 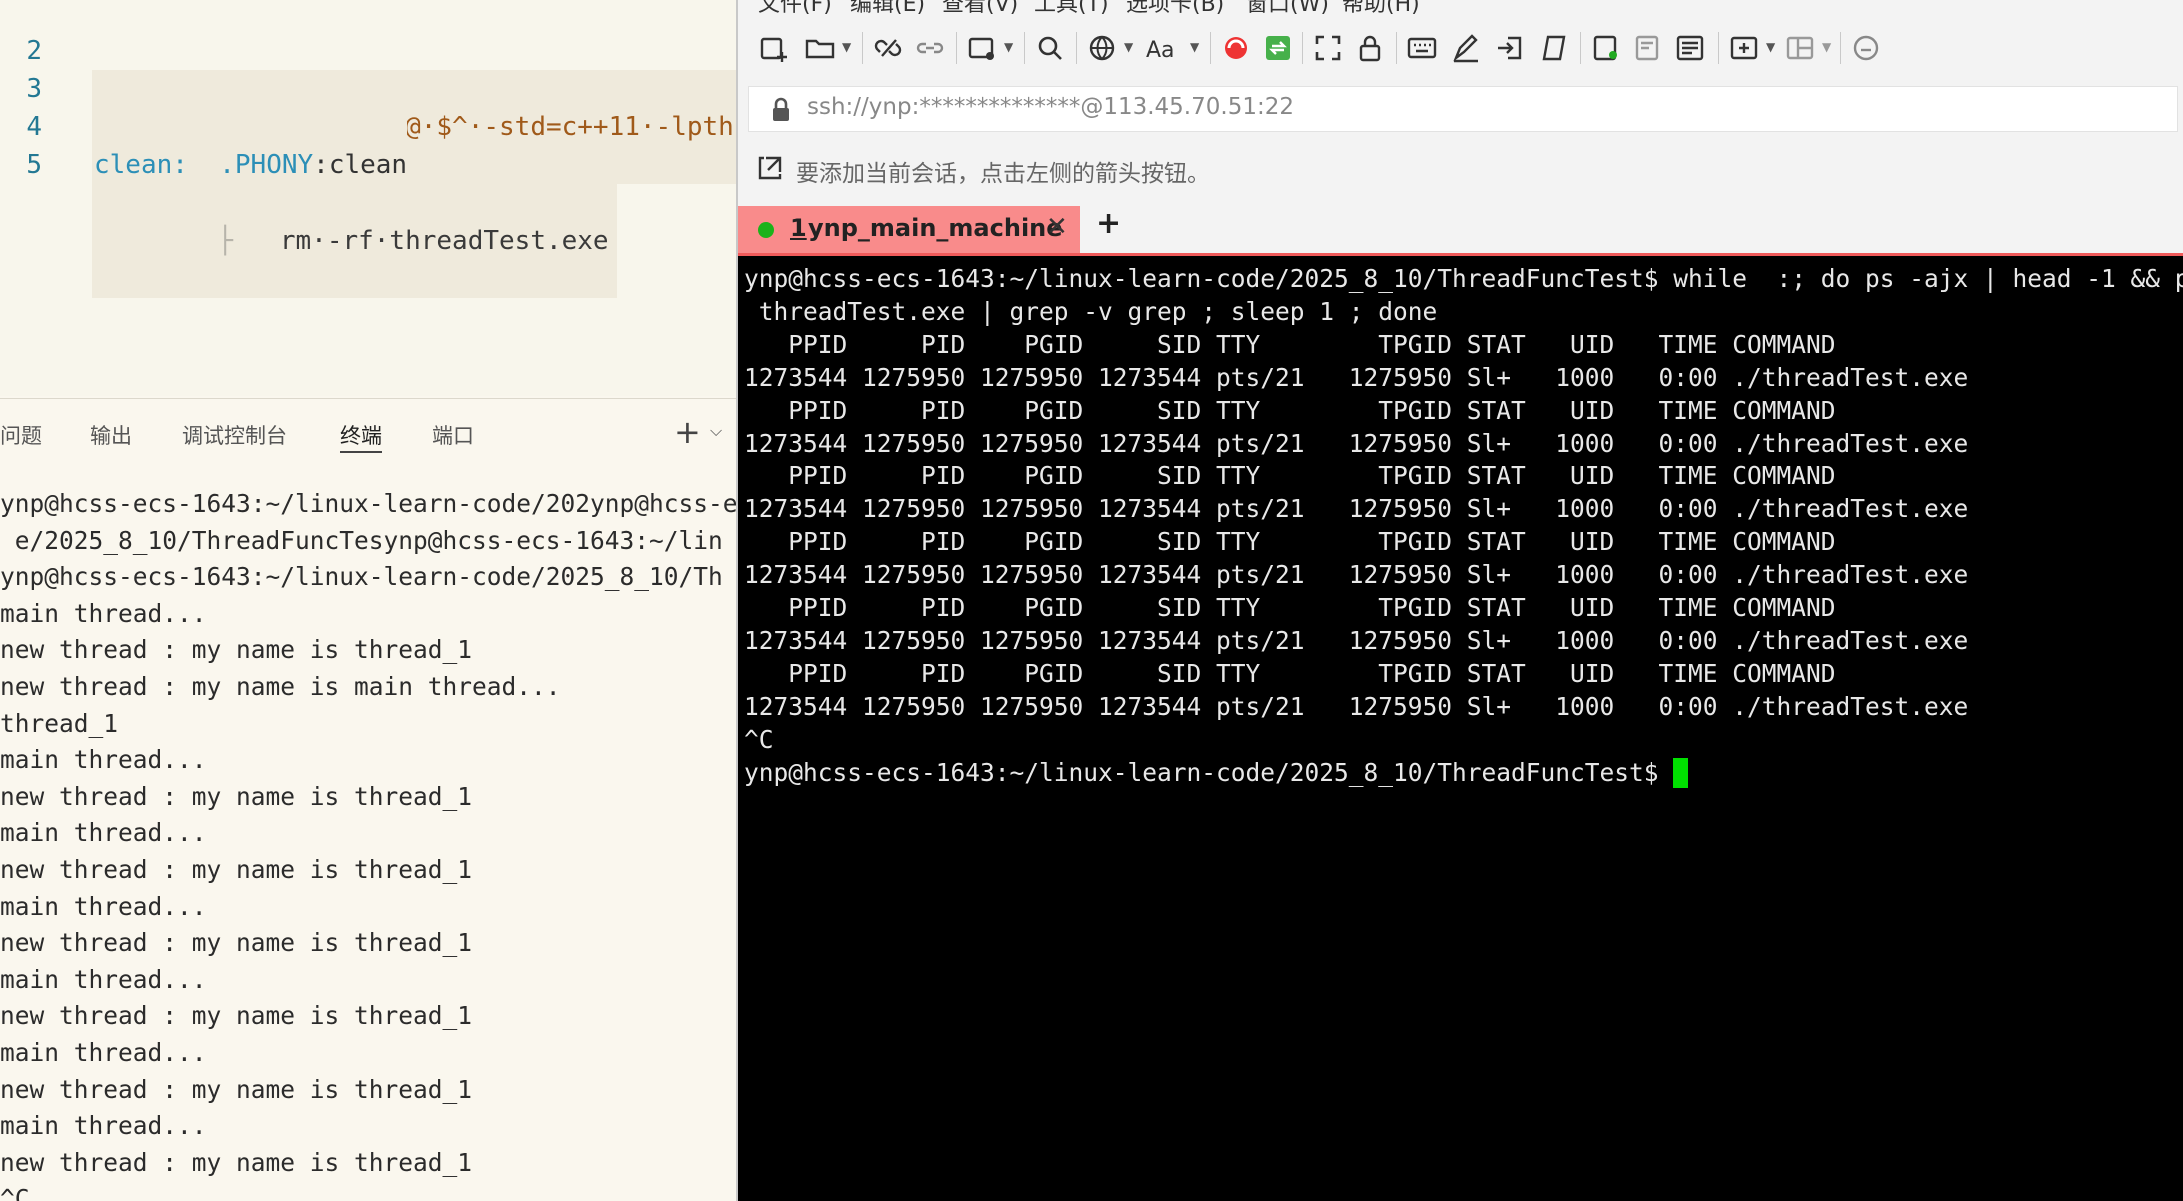 I want to click on search-icon, so click(x=1050, y=48).